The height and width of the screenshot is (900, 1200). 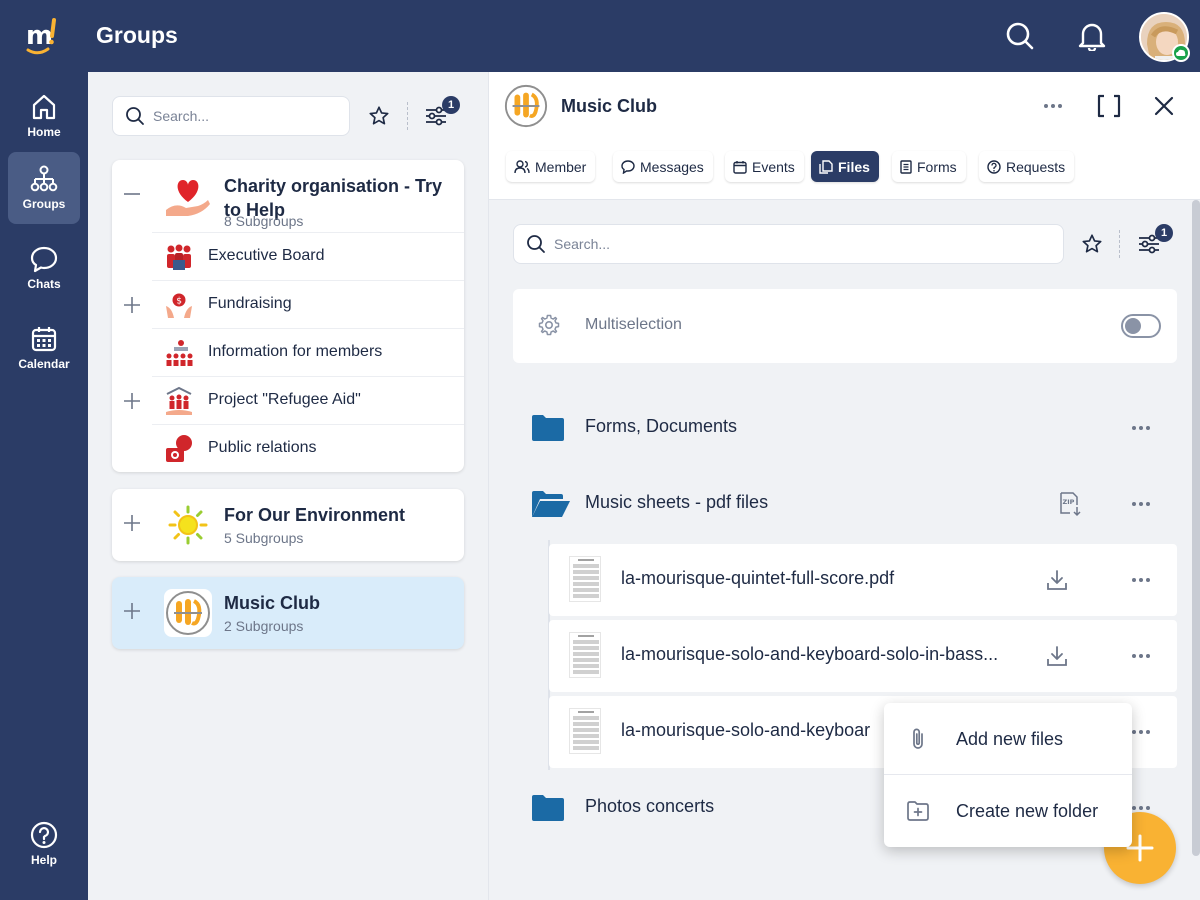 What do you see at coordinates (266, 255) in the screenshot?
I see `subgroup-label: Executive Board` at bounding box center [266, 255].